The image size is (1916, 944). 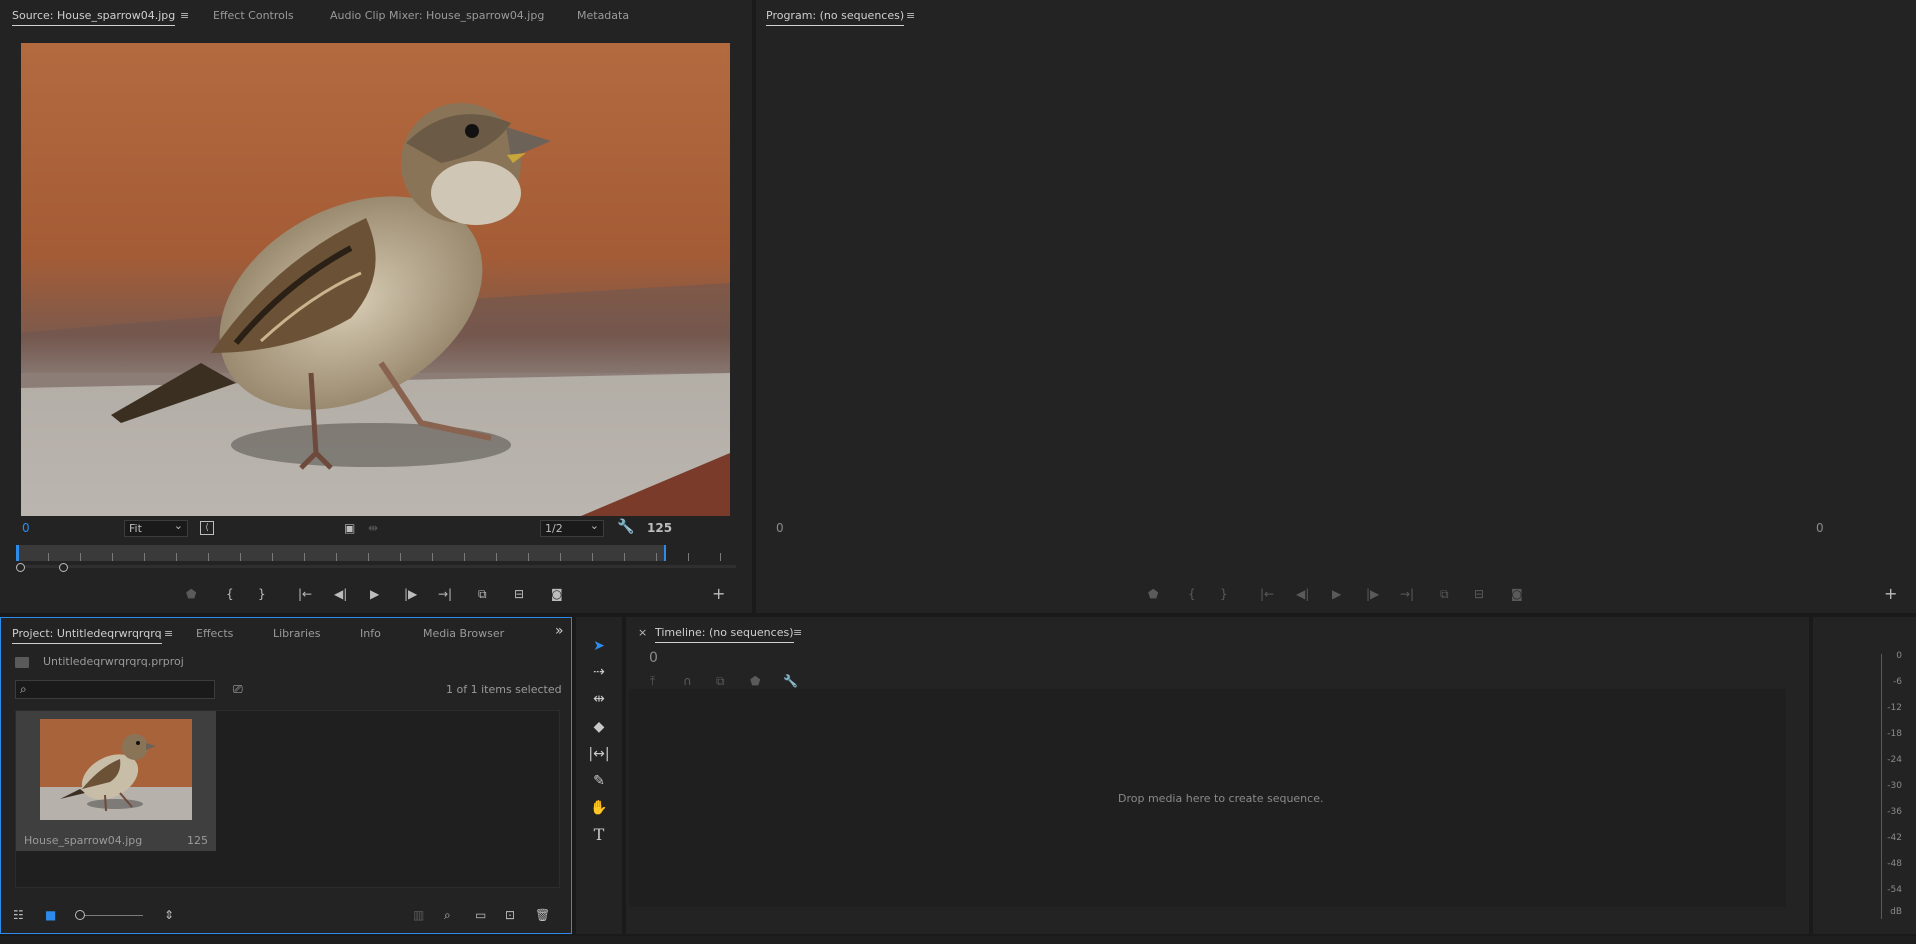 I want to click on meter-tick: -30, so click(x=1894, y=786).